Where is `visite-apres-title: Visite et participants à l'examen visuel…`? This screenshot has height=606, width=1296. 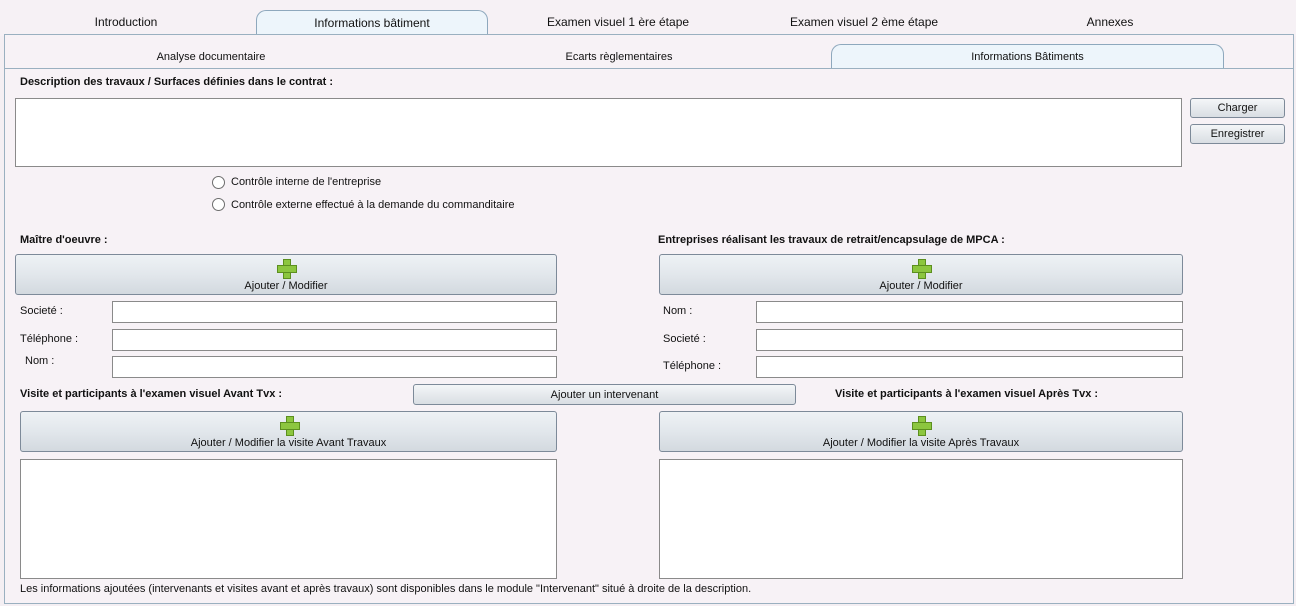
visite-apres-title: Visite et participants à l'examen visuel… is located at coordinates (967, 394).